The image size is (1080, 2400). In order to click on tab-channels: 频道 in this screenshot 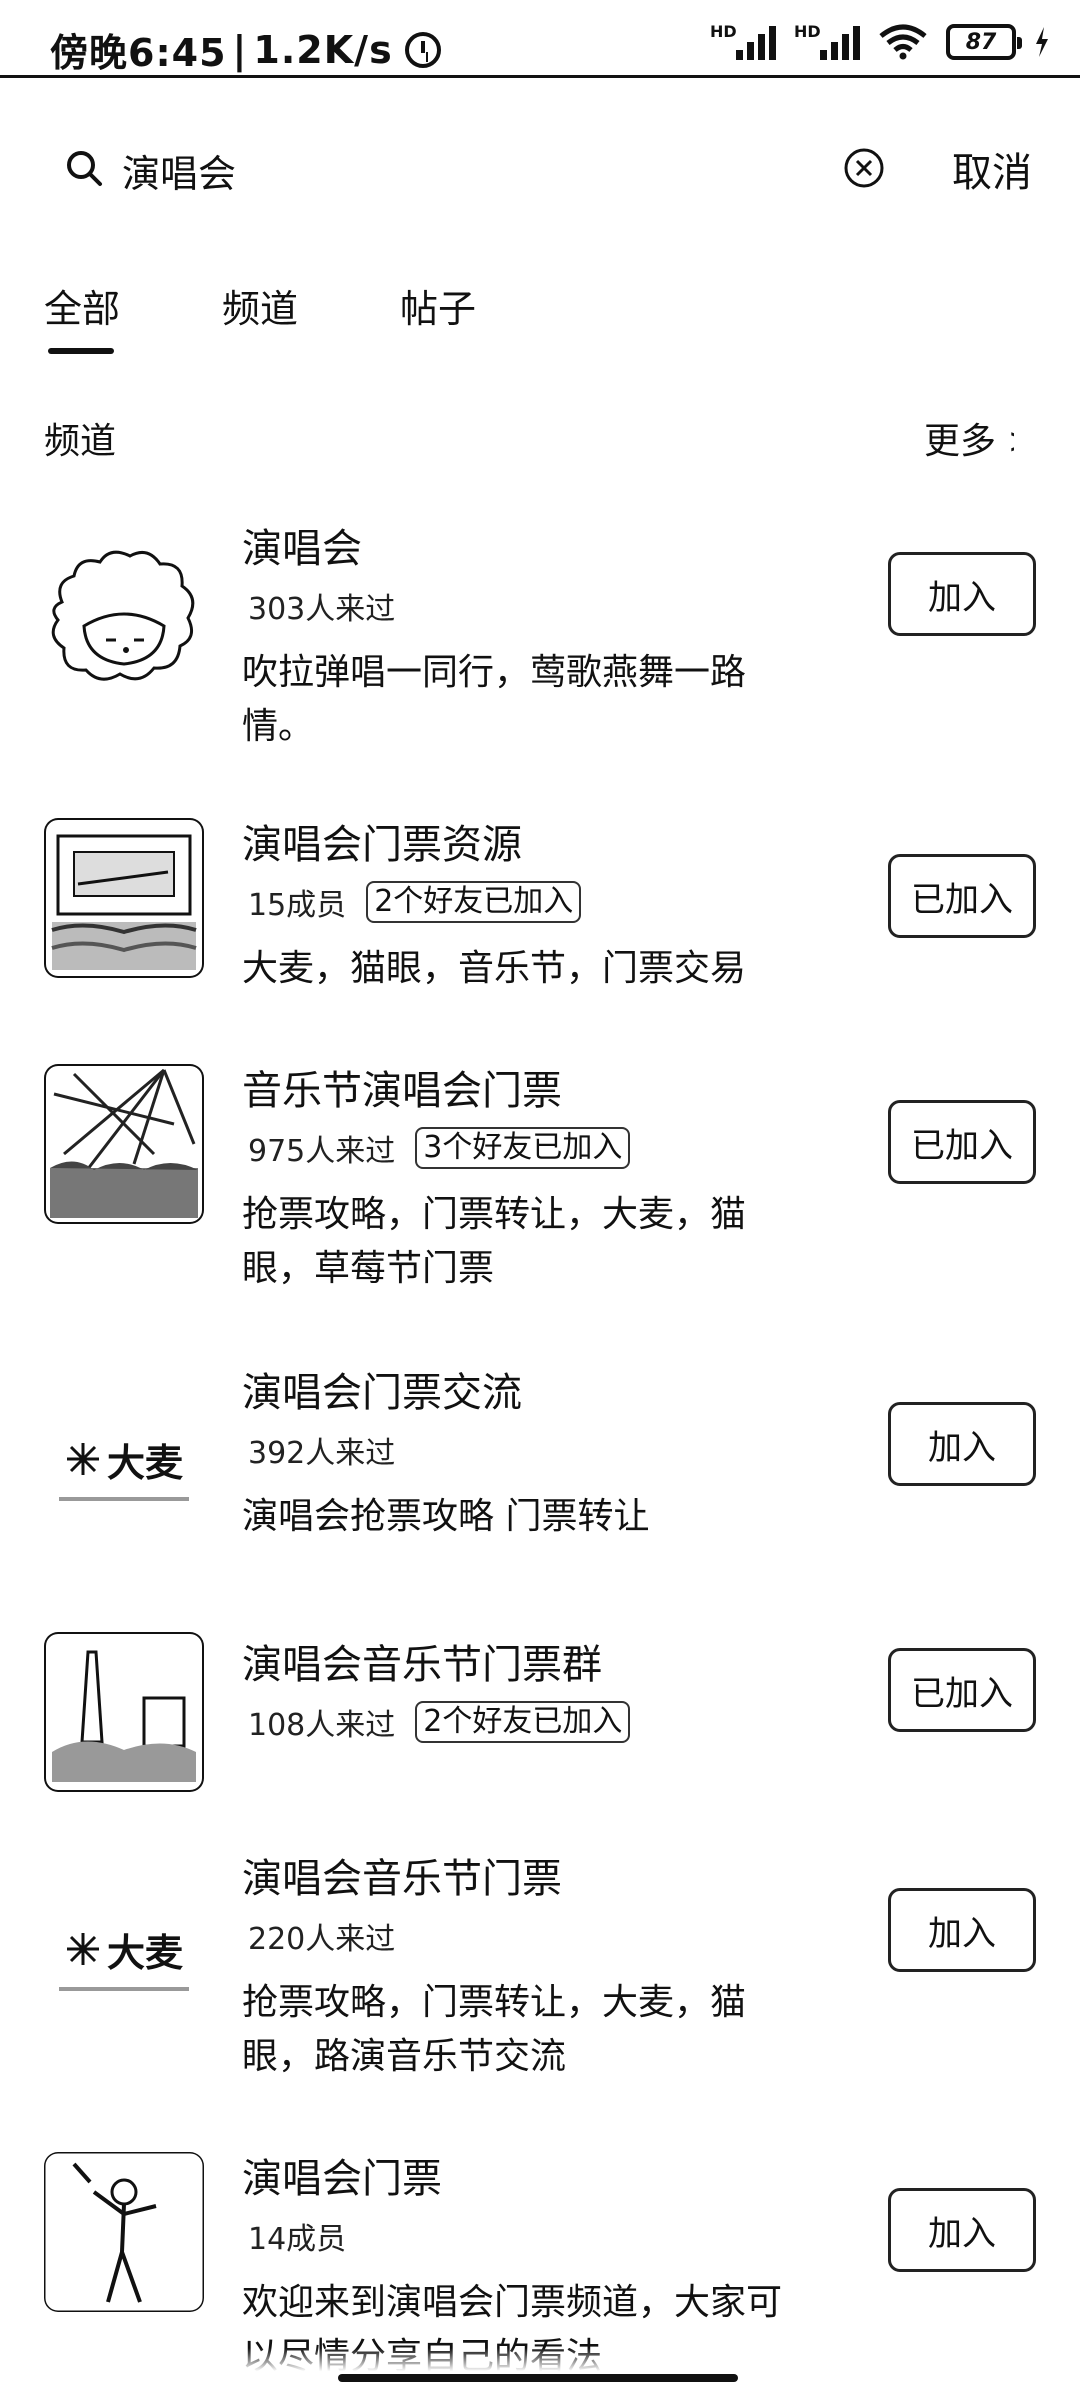, I will do `click(260, 305)`.